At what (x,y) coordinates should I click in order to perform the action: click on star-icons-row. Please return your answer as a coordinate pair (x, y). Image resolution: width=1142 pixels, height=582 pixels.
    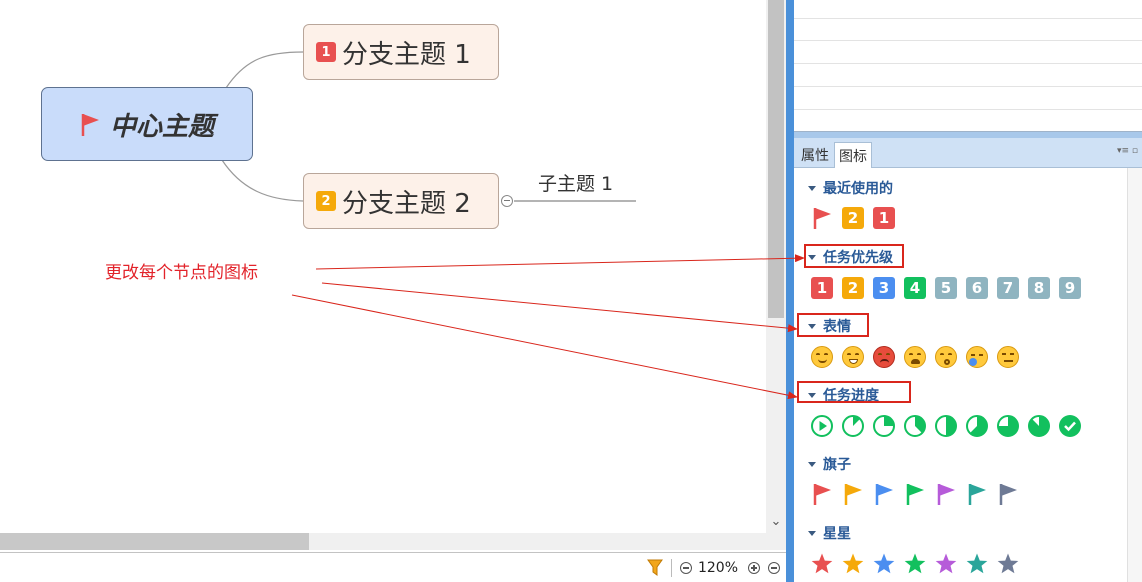
    Looking at the image, I should click on (918, 564).